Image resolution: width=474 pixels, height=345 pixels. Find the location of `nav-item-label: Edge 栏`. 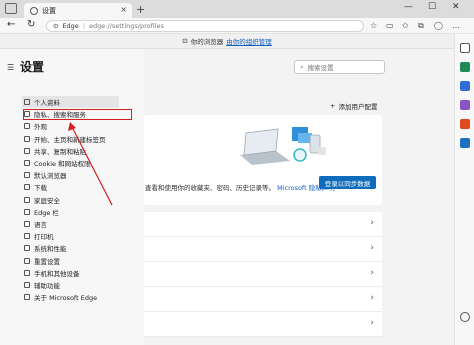

nav-item-label: Edge 栏 is located at coordinates (46, 212).